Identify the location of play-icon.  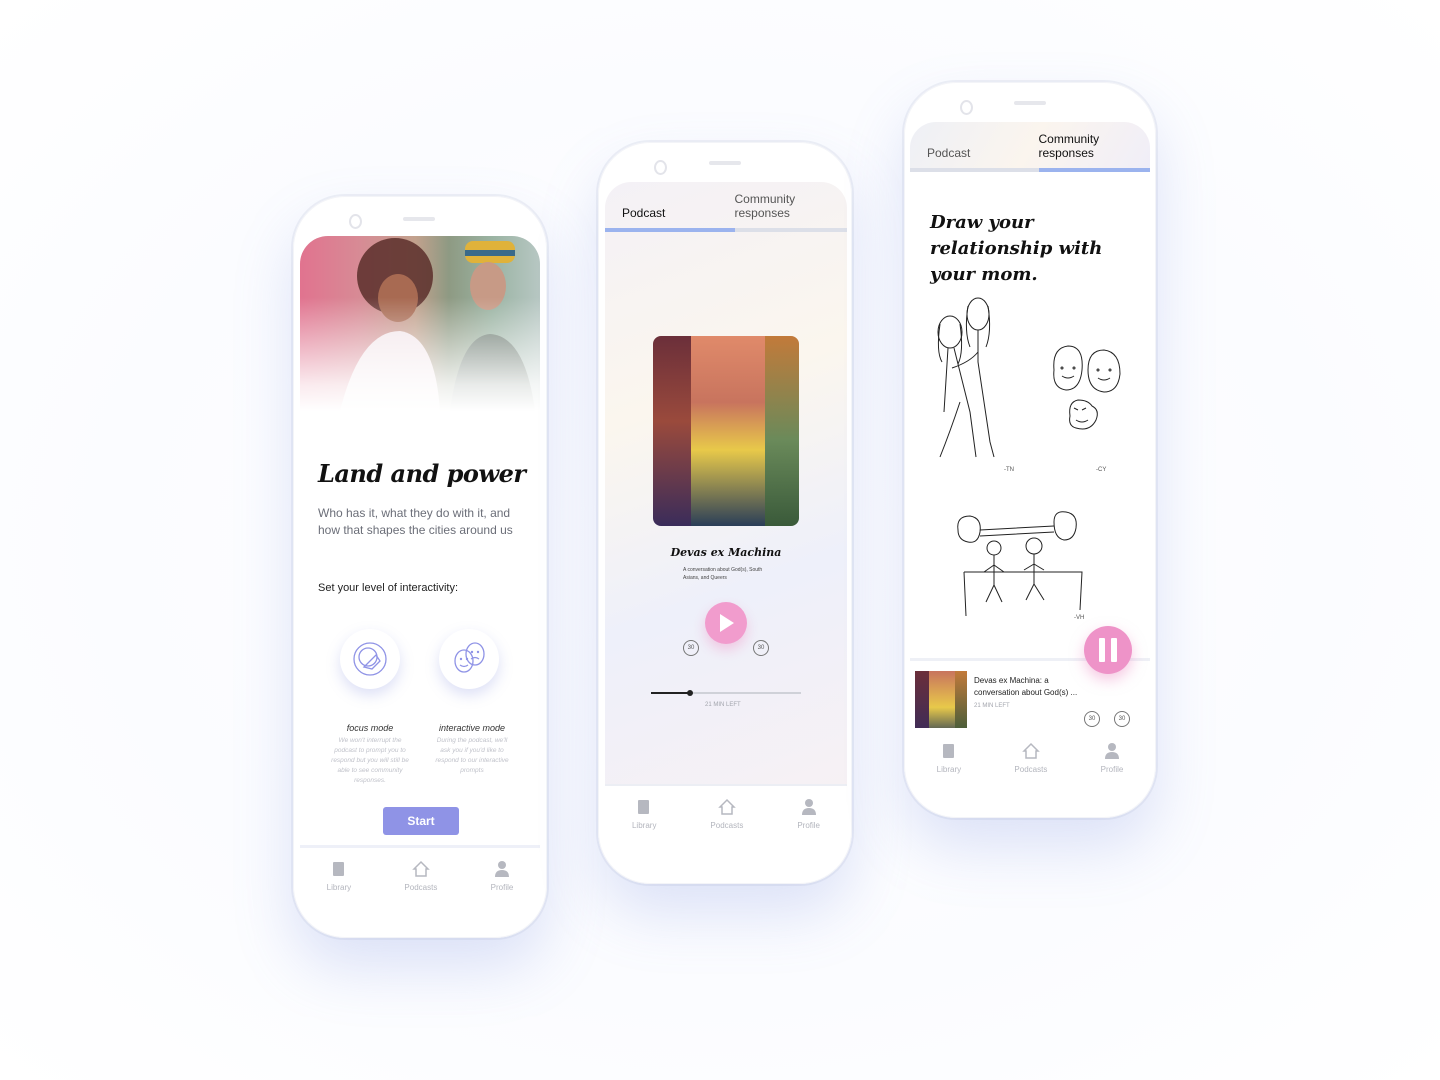
(727, 623).